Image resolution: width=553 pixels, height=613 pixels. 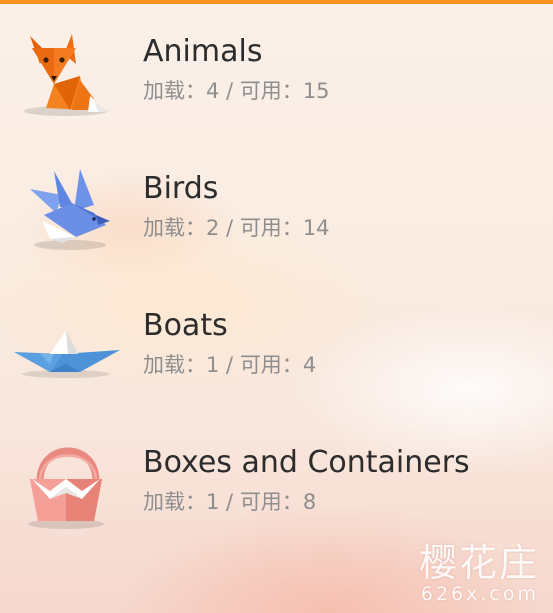 I want to click on loaded-count: 4, so click(x=213, y=91).